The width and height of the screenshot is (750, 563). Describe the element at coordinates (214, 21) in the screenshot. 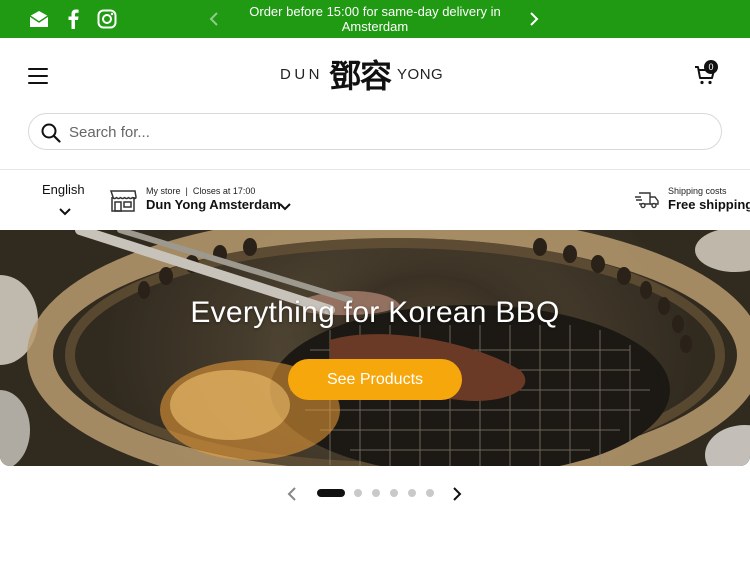

I see `announcement-prev-icon` at that location.